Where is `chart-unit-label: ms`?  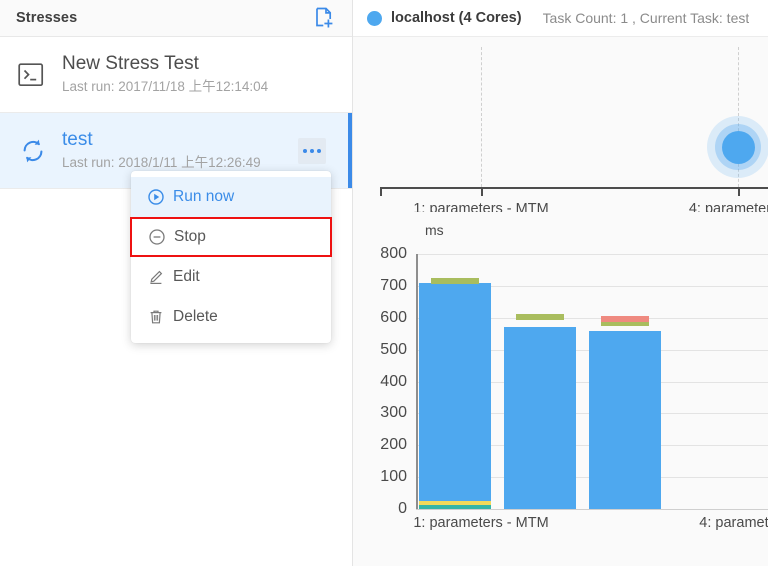 chart-unit-label: ms is located at coordinates (434, 230).